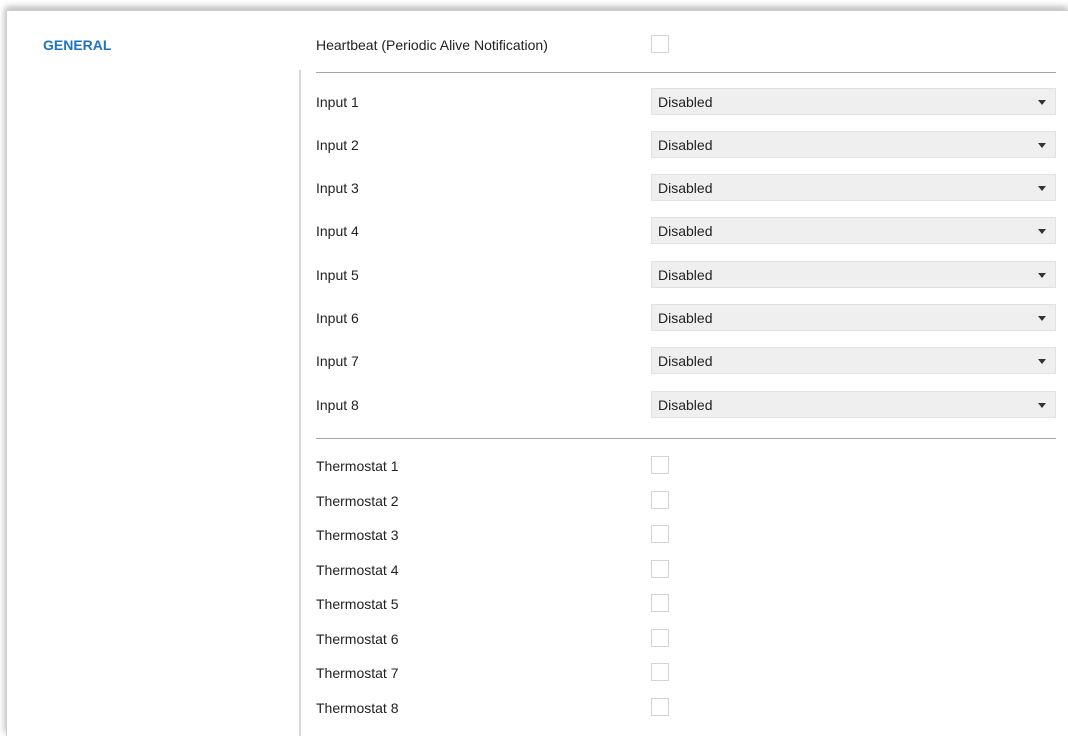 The image size is (1068, 736). I want to click on input-row-3: Input 3 Disabled, so click(686, 188).